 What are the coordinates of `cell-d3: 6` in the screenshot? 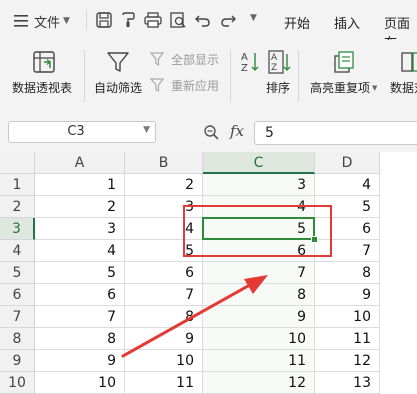 It's located at (347, 229).